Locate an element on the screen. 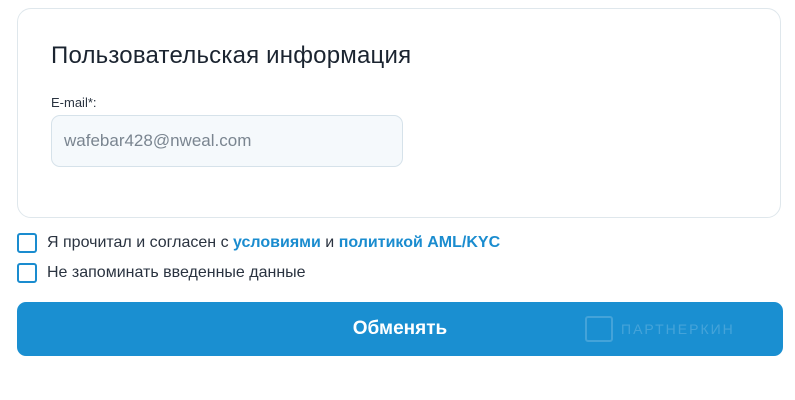 The height and width of the screenshot is (400, 795). email-label: E-mail*: is located at coordinates (74, 102).